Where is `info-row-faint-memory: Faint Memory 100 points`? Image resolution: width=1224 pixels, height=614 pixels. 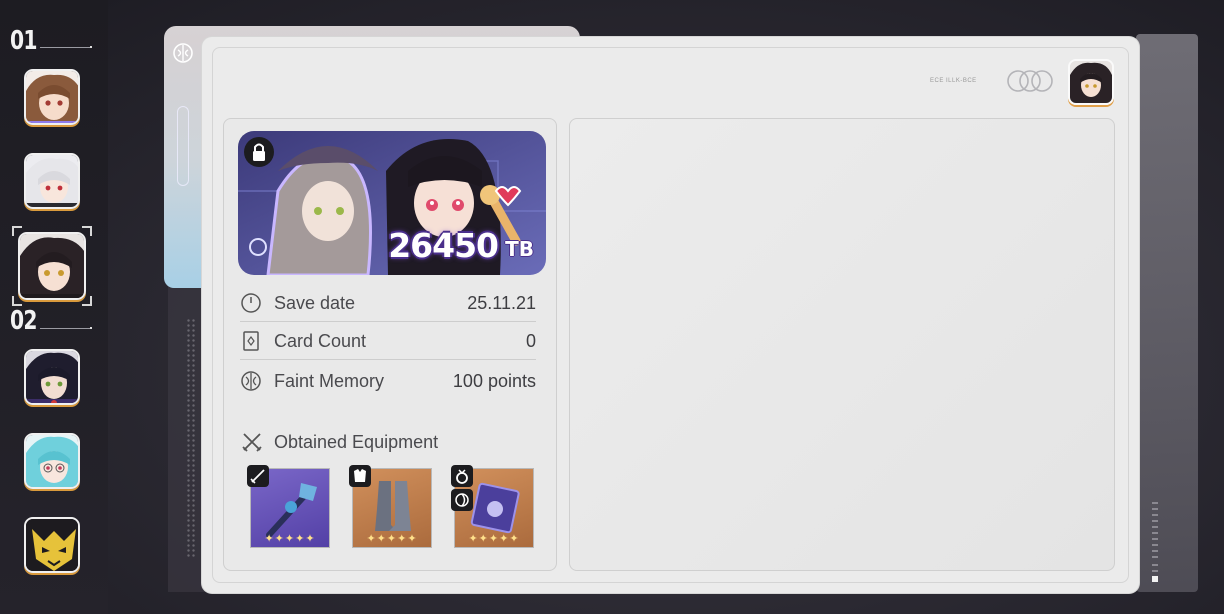
info-row-faint-memory: Faint Memory 100 points is located at coordinates (388, 381).